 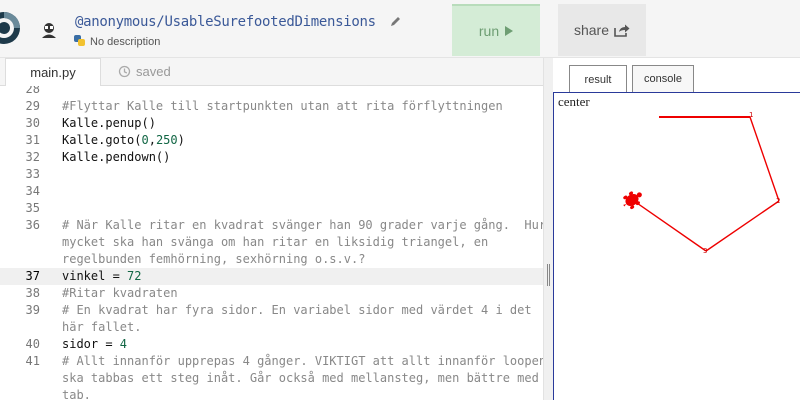 I want to click on line-number: 35, so click(x=32, y=208).